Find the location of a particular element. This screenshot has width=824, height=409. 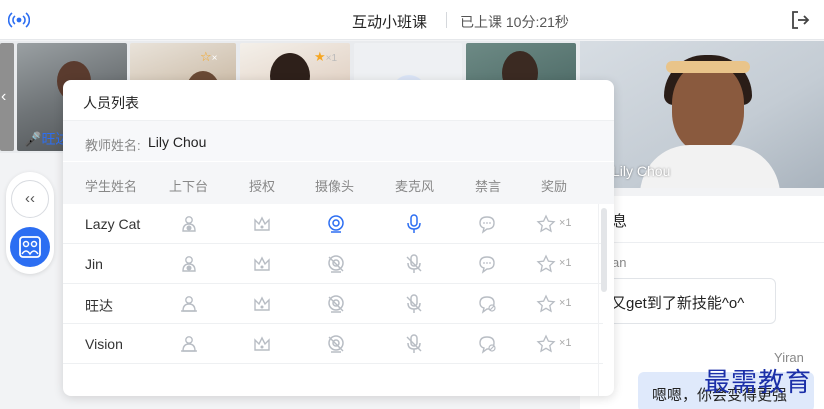

col-header-authorize: 授权 is located at coordinates (262, 186).